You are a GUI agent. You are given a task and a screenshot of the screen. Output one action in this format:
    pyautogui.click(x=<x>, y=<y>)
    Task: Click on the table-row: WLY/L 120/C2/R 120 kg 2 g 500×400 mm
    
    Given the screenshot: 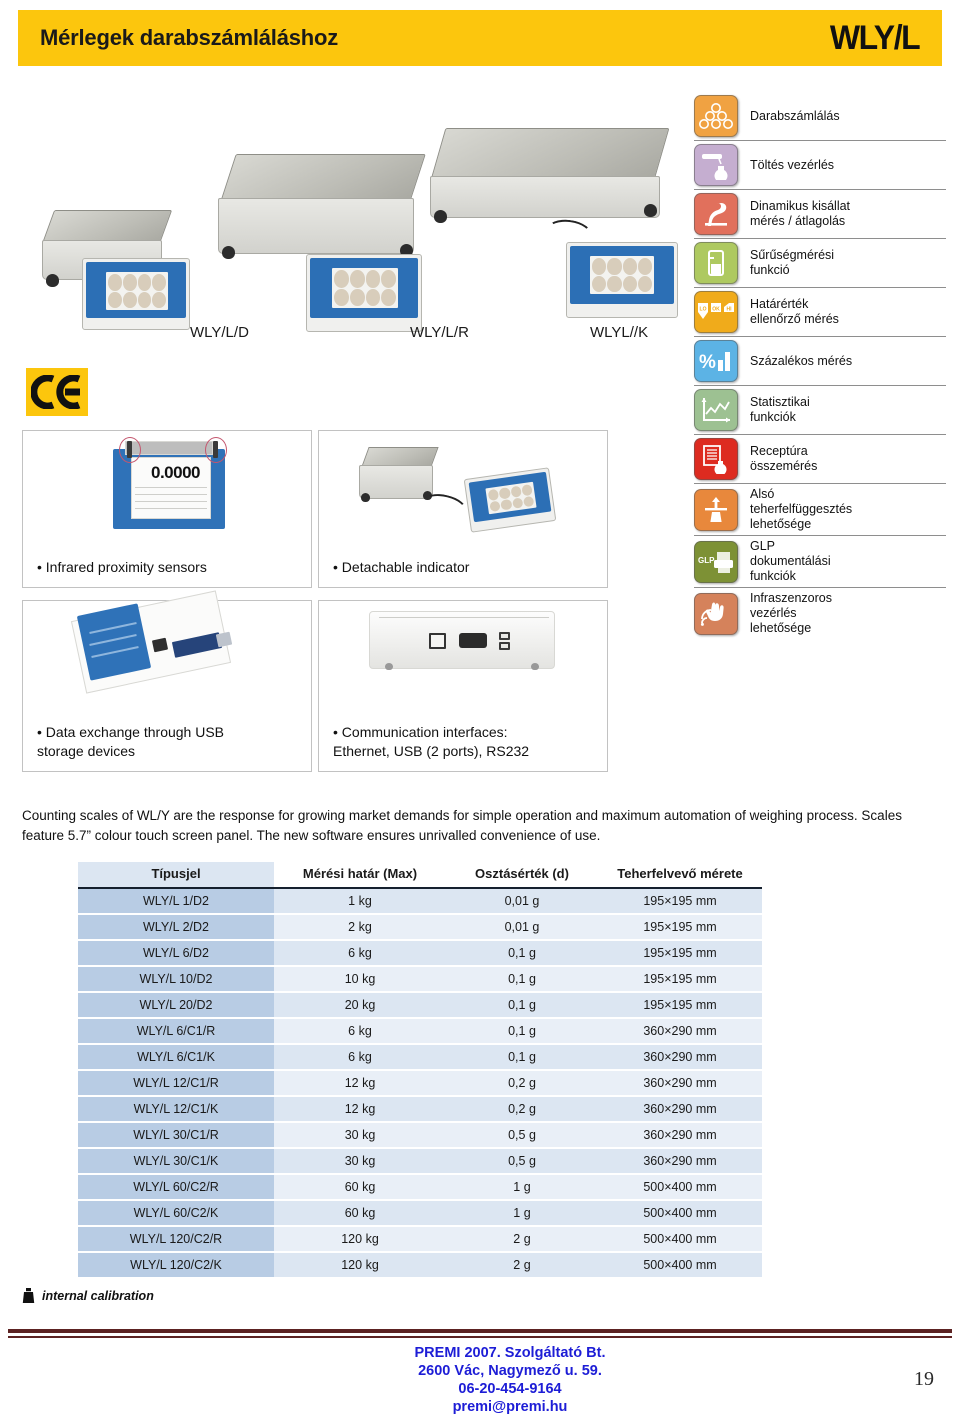 What is the action you would take?
    pyautogui.click(x=420, y=1239)
    